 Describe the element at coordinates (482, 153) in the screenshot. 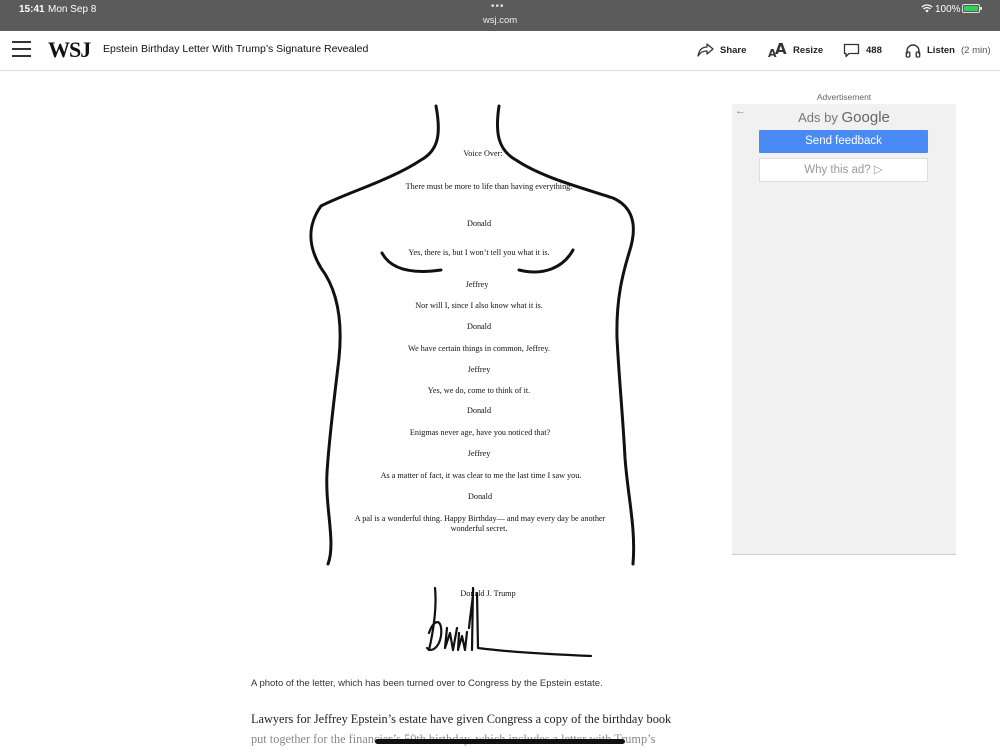

I see `letter-line: Voice Over:` at that location.